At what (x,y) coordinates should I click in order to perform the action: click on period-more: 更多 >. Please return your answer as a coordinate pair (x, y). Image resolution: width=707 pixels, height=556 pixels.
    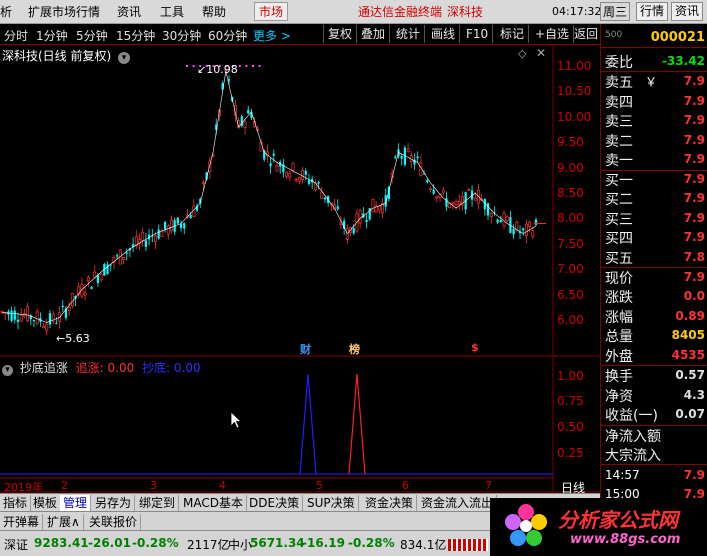
    Looking at the image, I should click on (272, 35).